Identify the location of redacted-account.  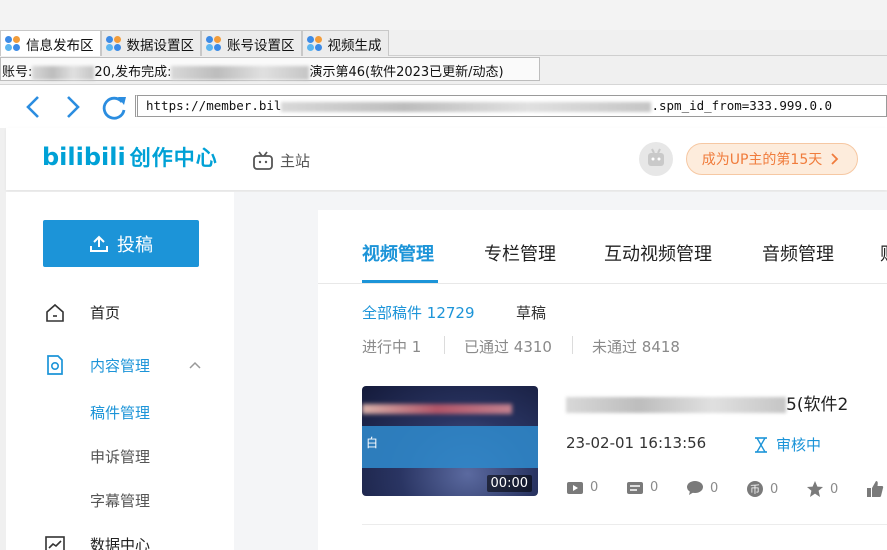
(63, 72).